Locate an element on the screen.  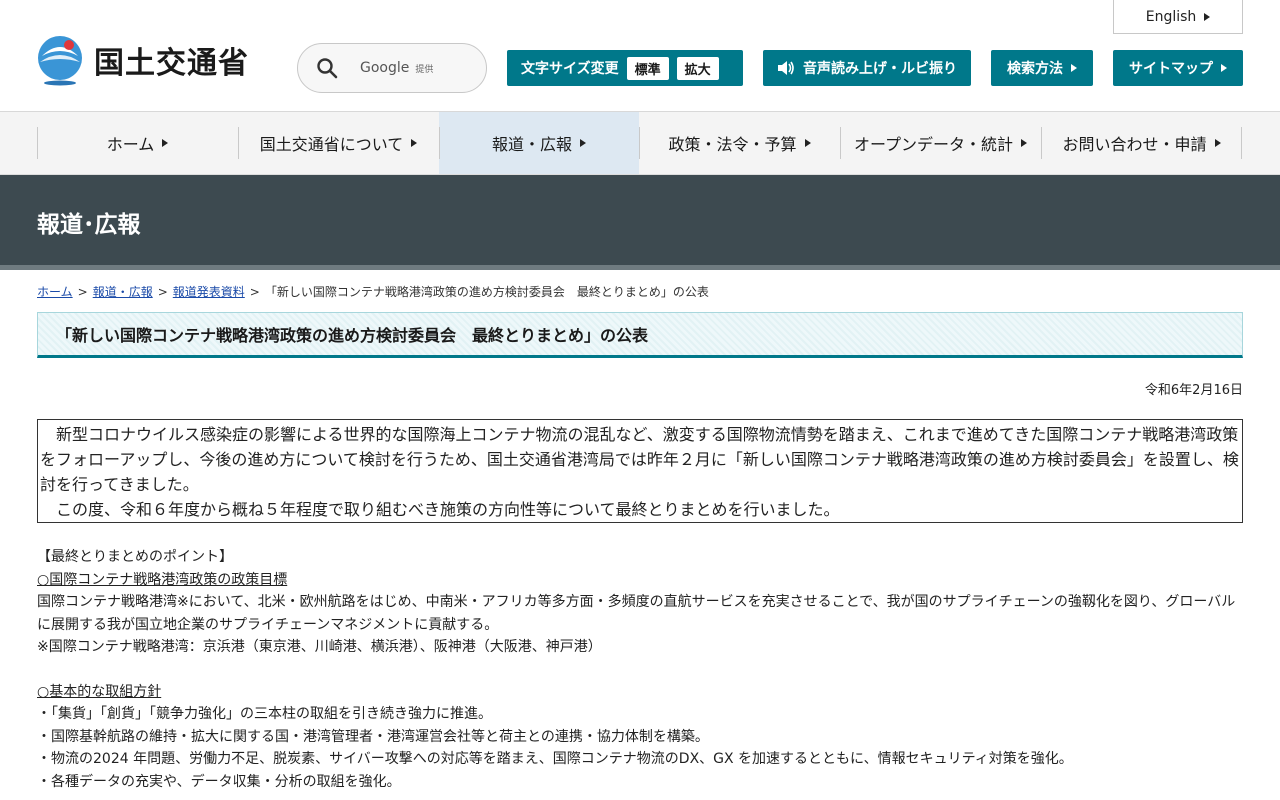
voice-reading-label: 音声読み上げ・ルビ振り is located at coordinates (880, 69).